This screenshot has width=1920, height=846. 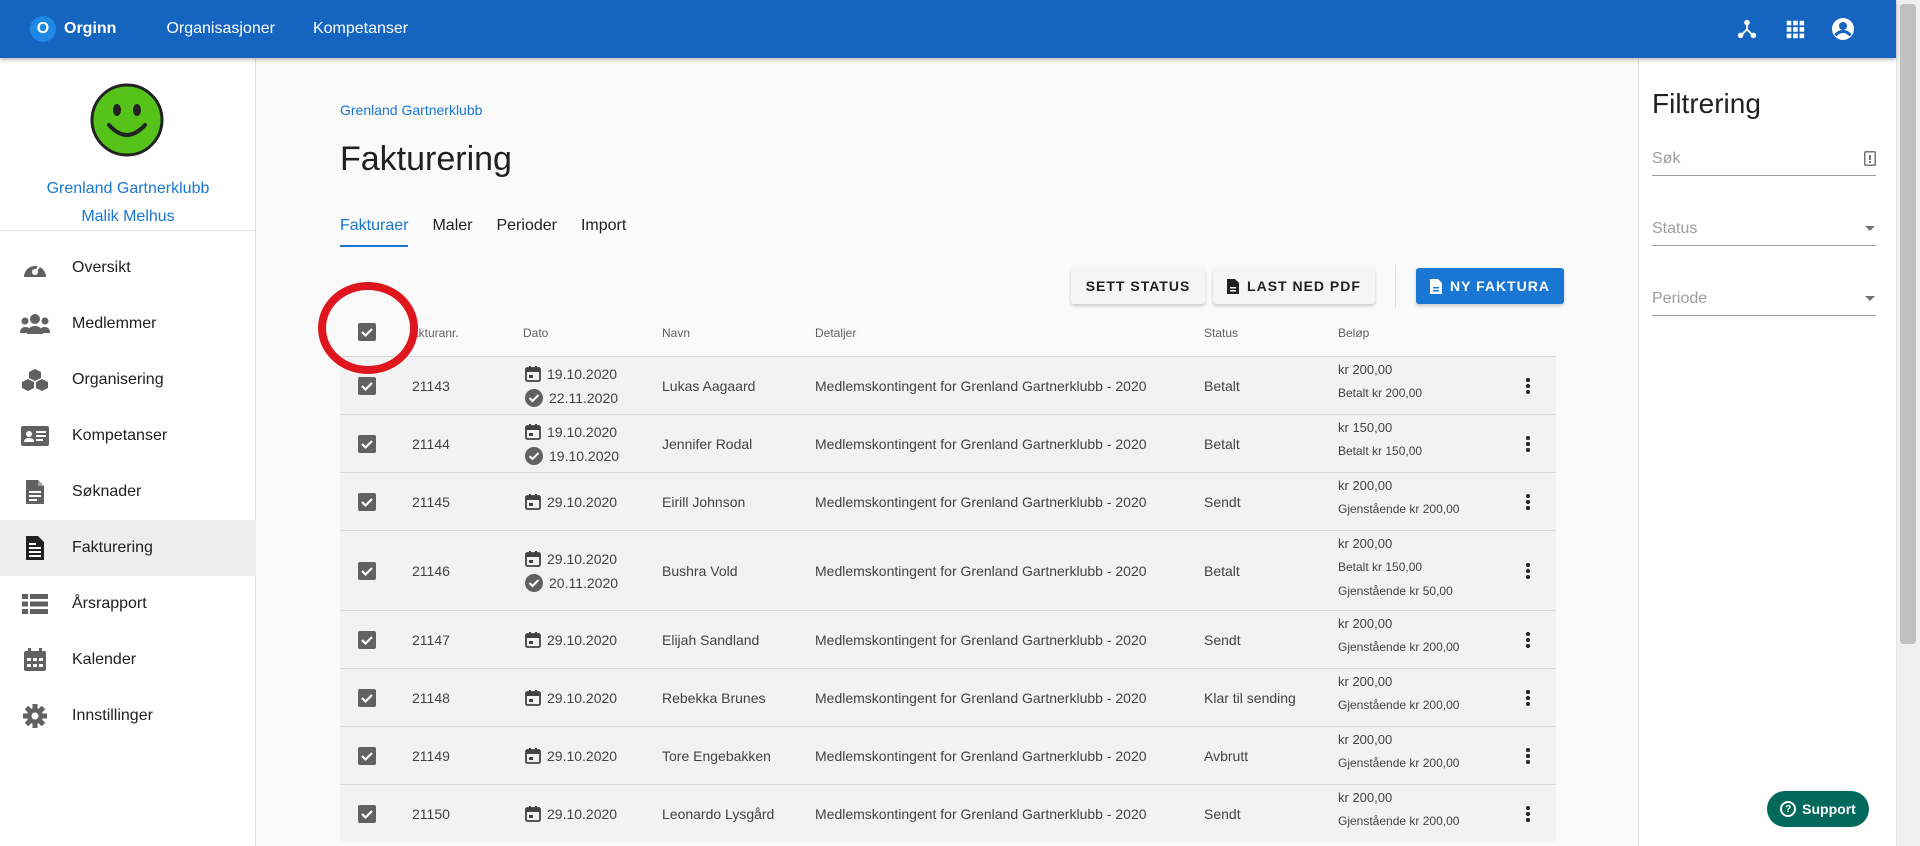 I want to click on support-button: ? Support, so click(x=1818, y=809).